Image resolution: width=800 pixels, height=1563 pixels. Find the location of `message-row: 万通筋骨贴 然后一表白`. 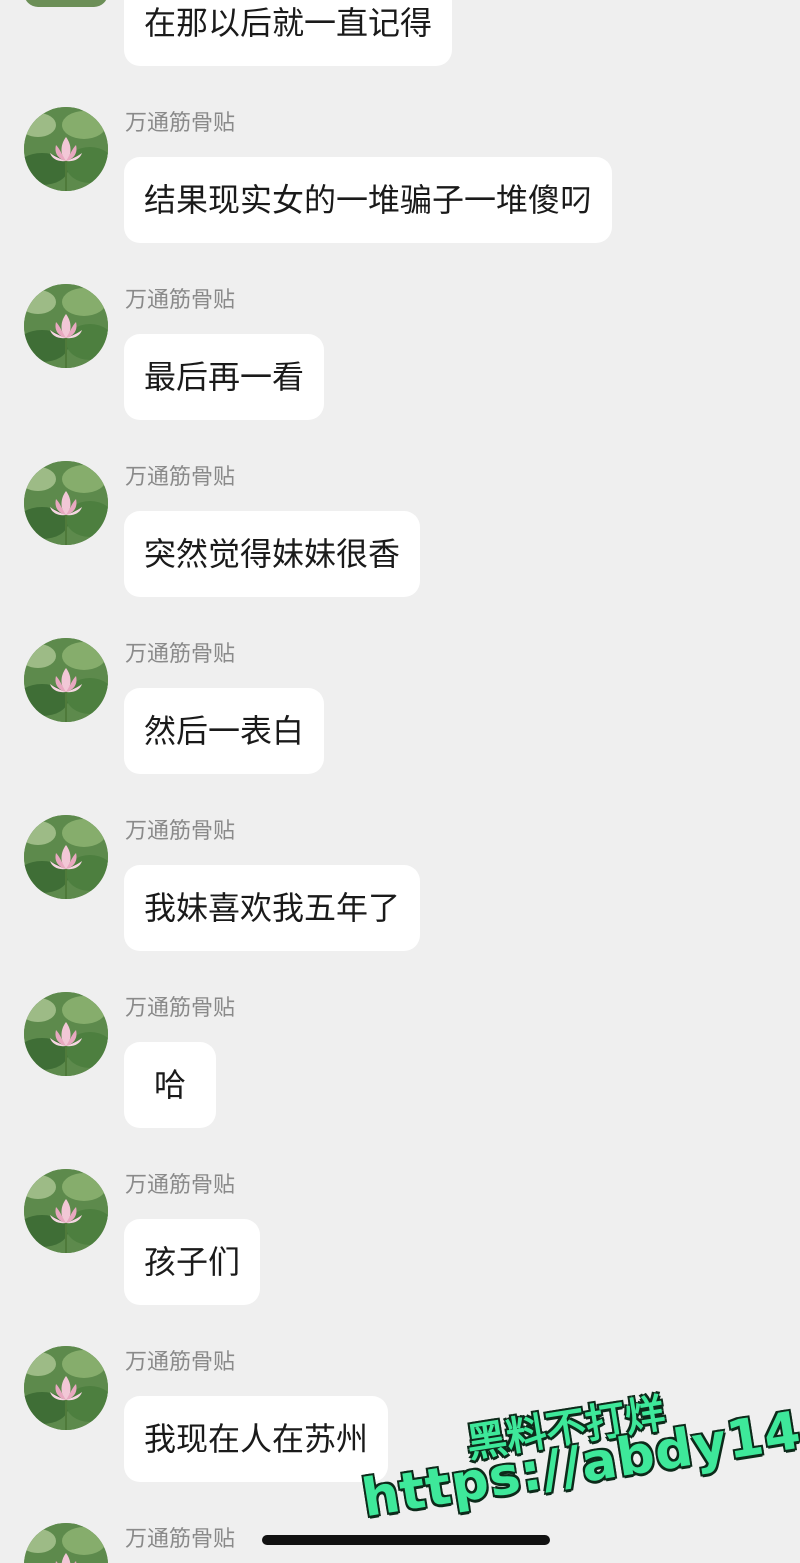

message-row: 万通筋骨贴 然后一表白 is located at coordinates (400, 726).